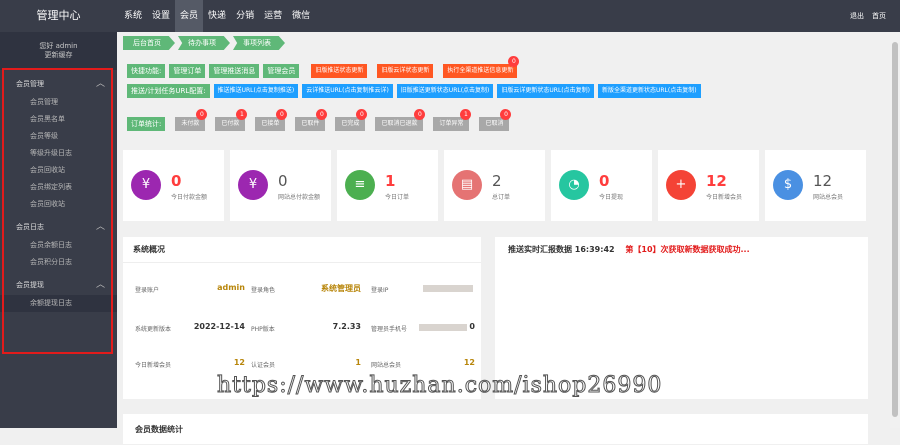  What do you see at coordinates (245, 16) in the screenshot?
I see `nav-distribution: 分销` at bounding box center [245, 16].